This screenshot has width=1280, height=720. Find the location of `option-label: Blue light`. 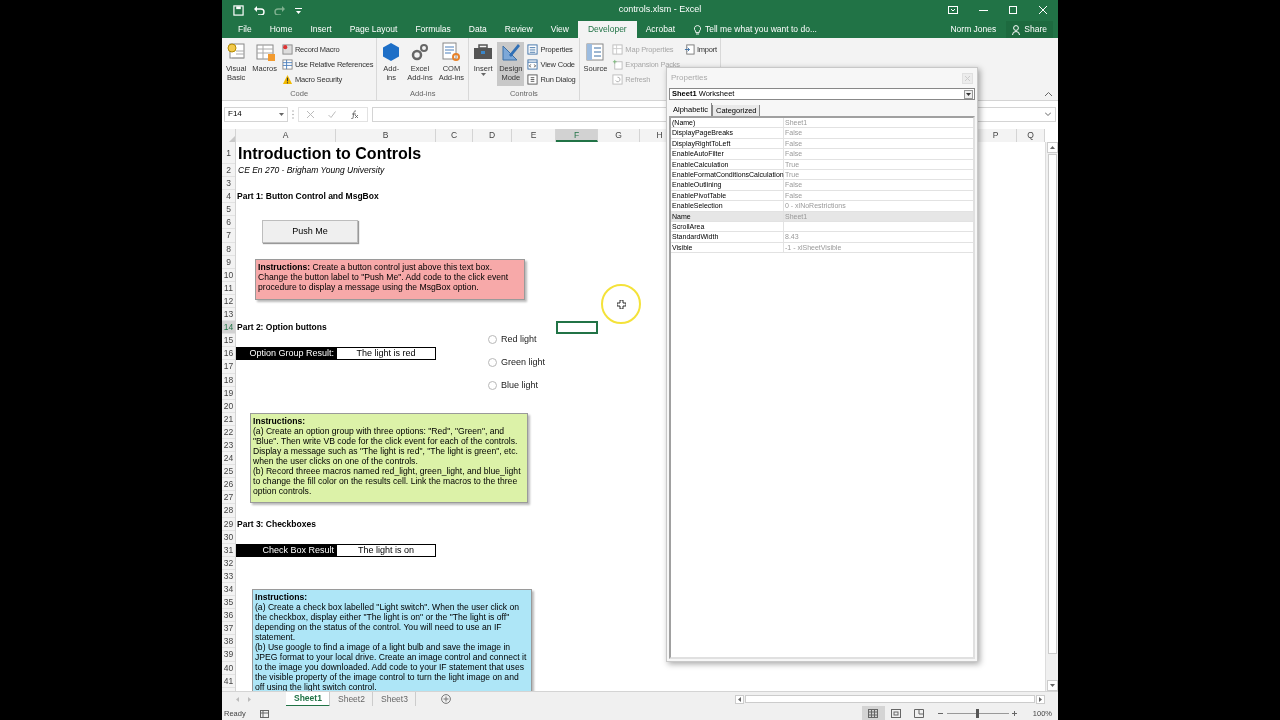

option-label: Blue light is located at coordinates (520, 386).